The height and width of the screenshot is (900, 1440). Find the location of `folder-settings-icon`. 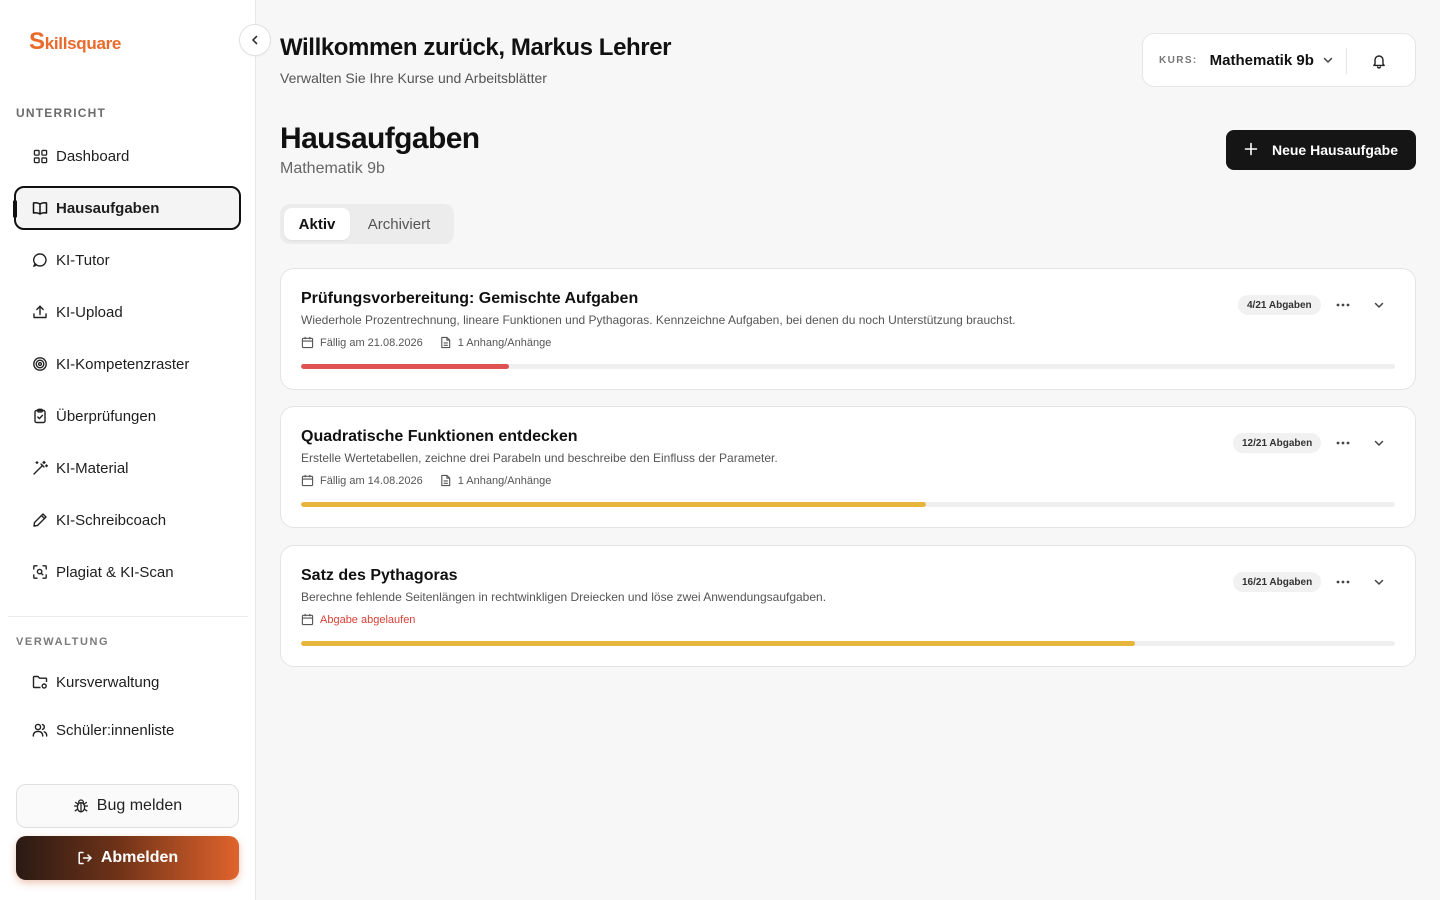

folder-settings-icon is located at coordinates (40, 682).